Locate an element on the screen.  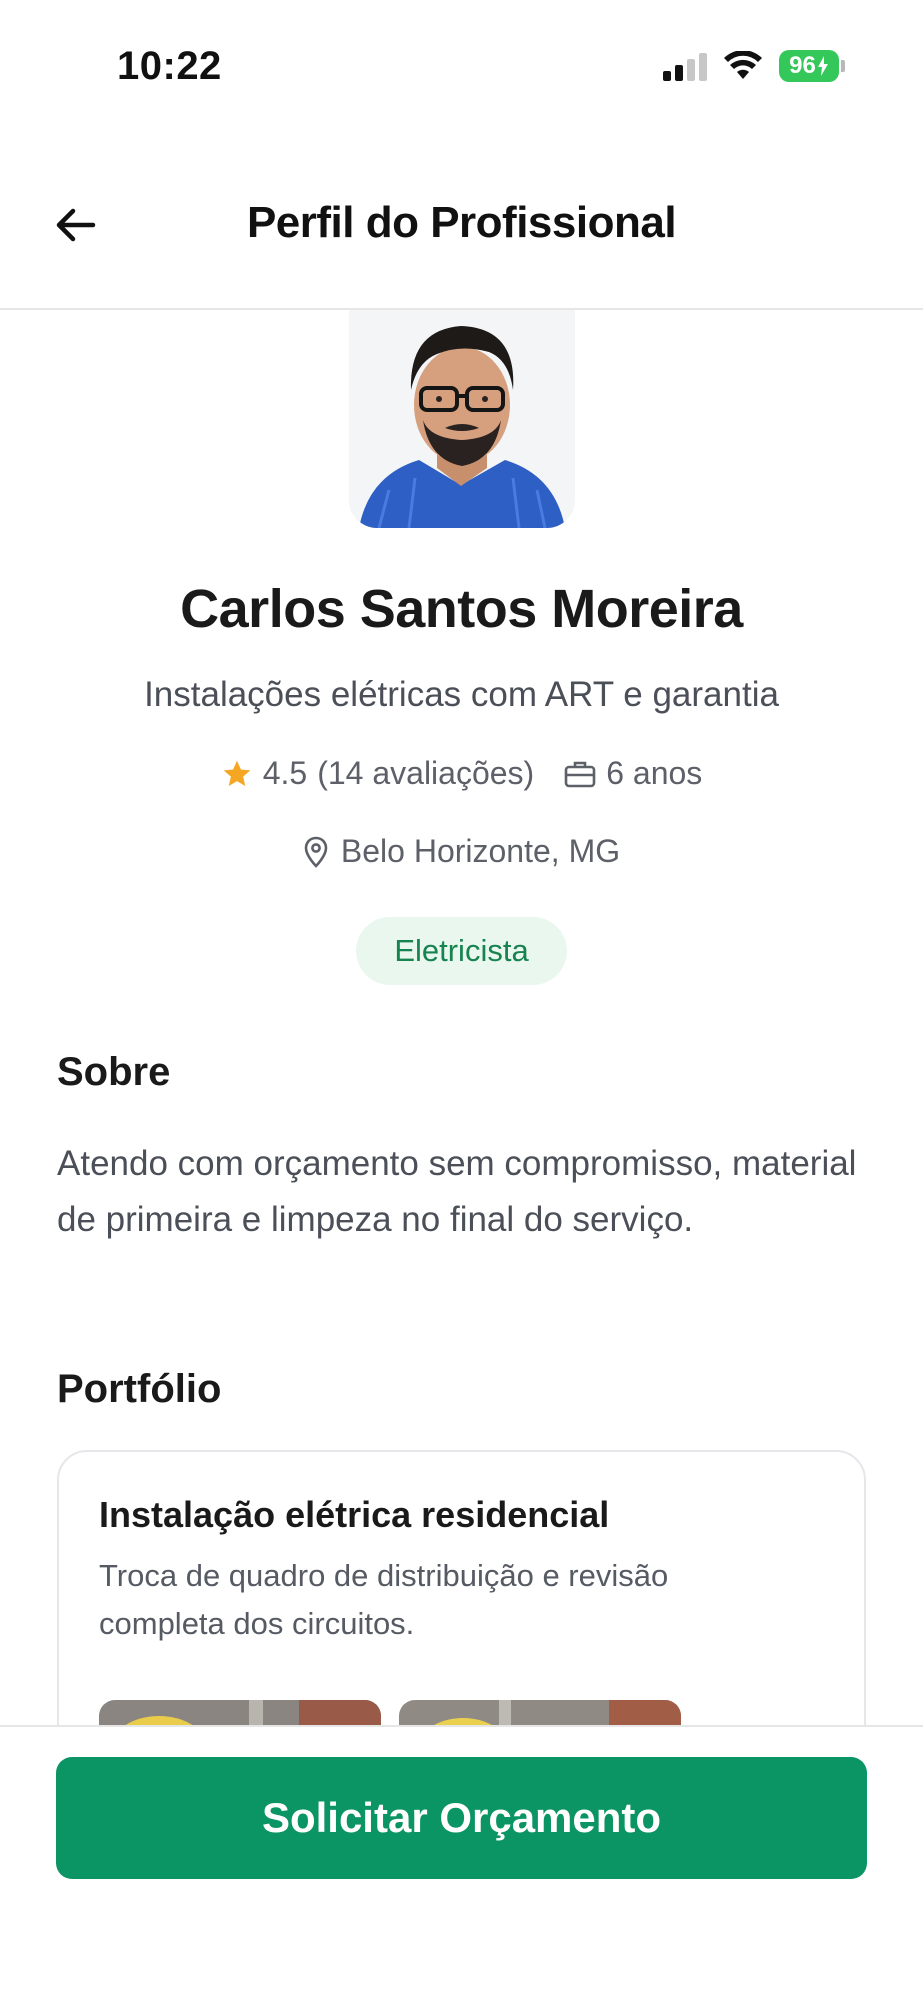
app-header: Perfil do Profissional is located at coordinates (461, 230).